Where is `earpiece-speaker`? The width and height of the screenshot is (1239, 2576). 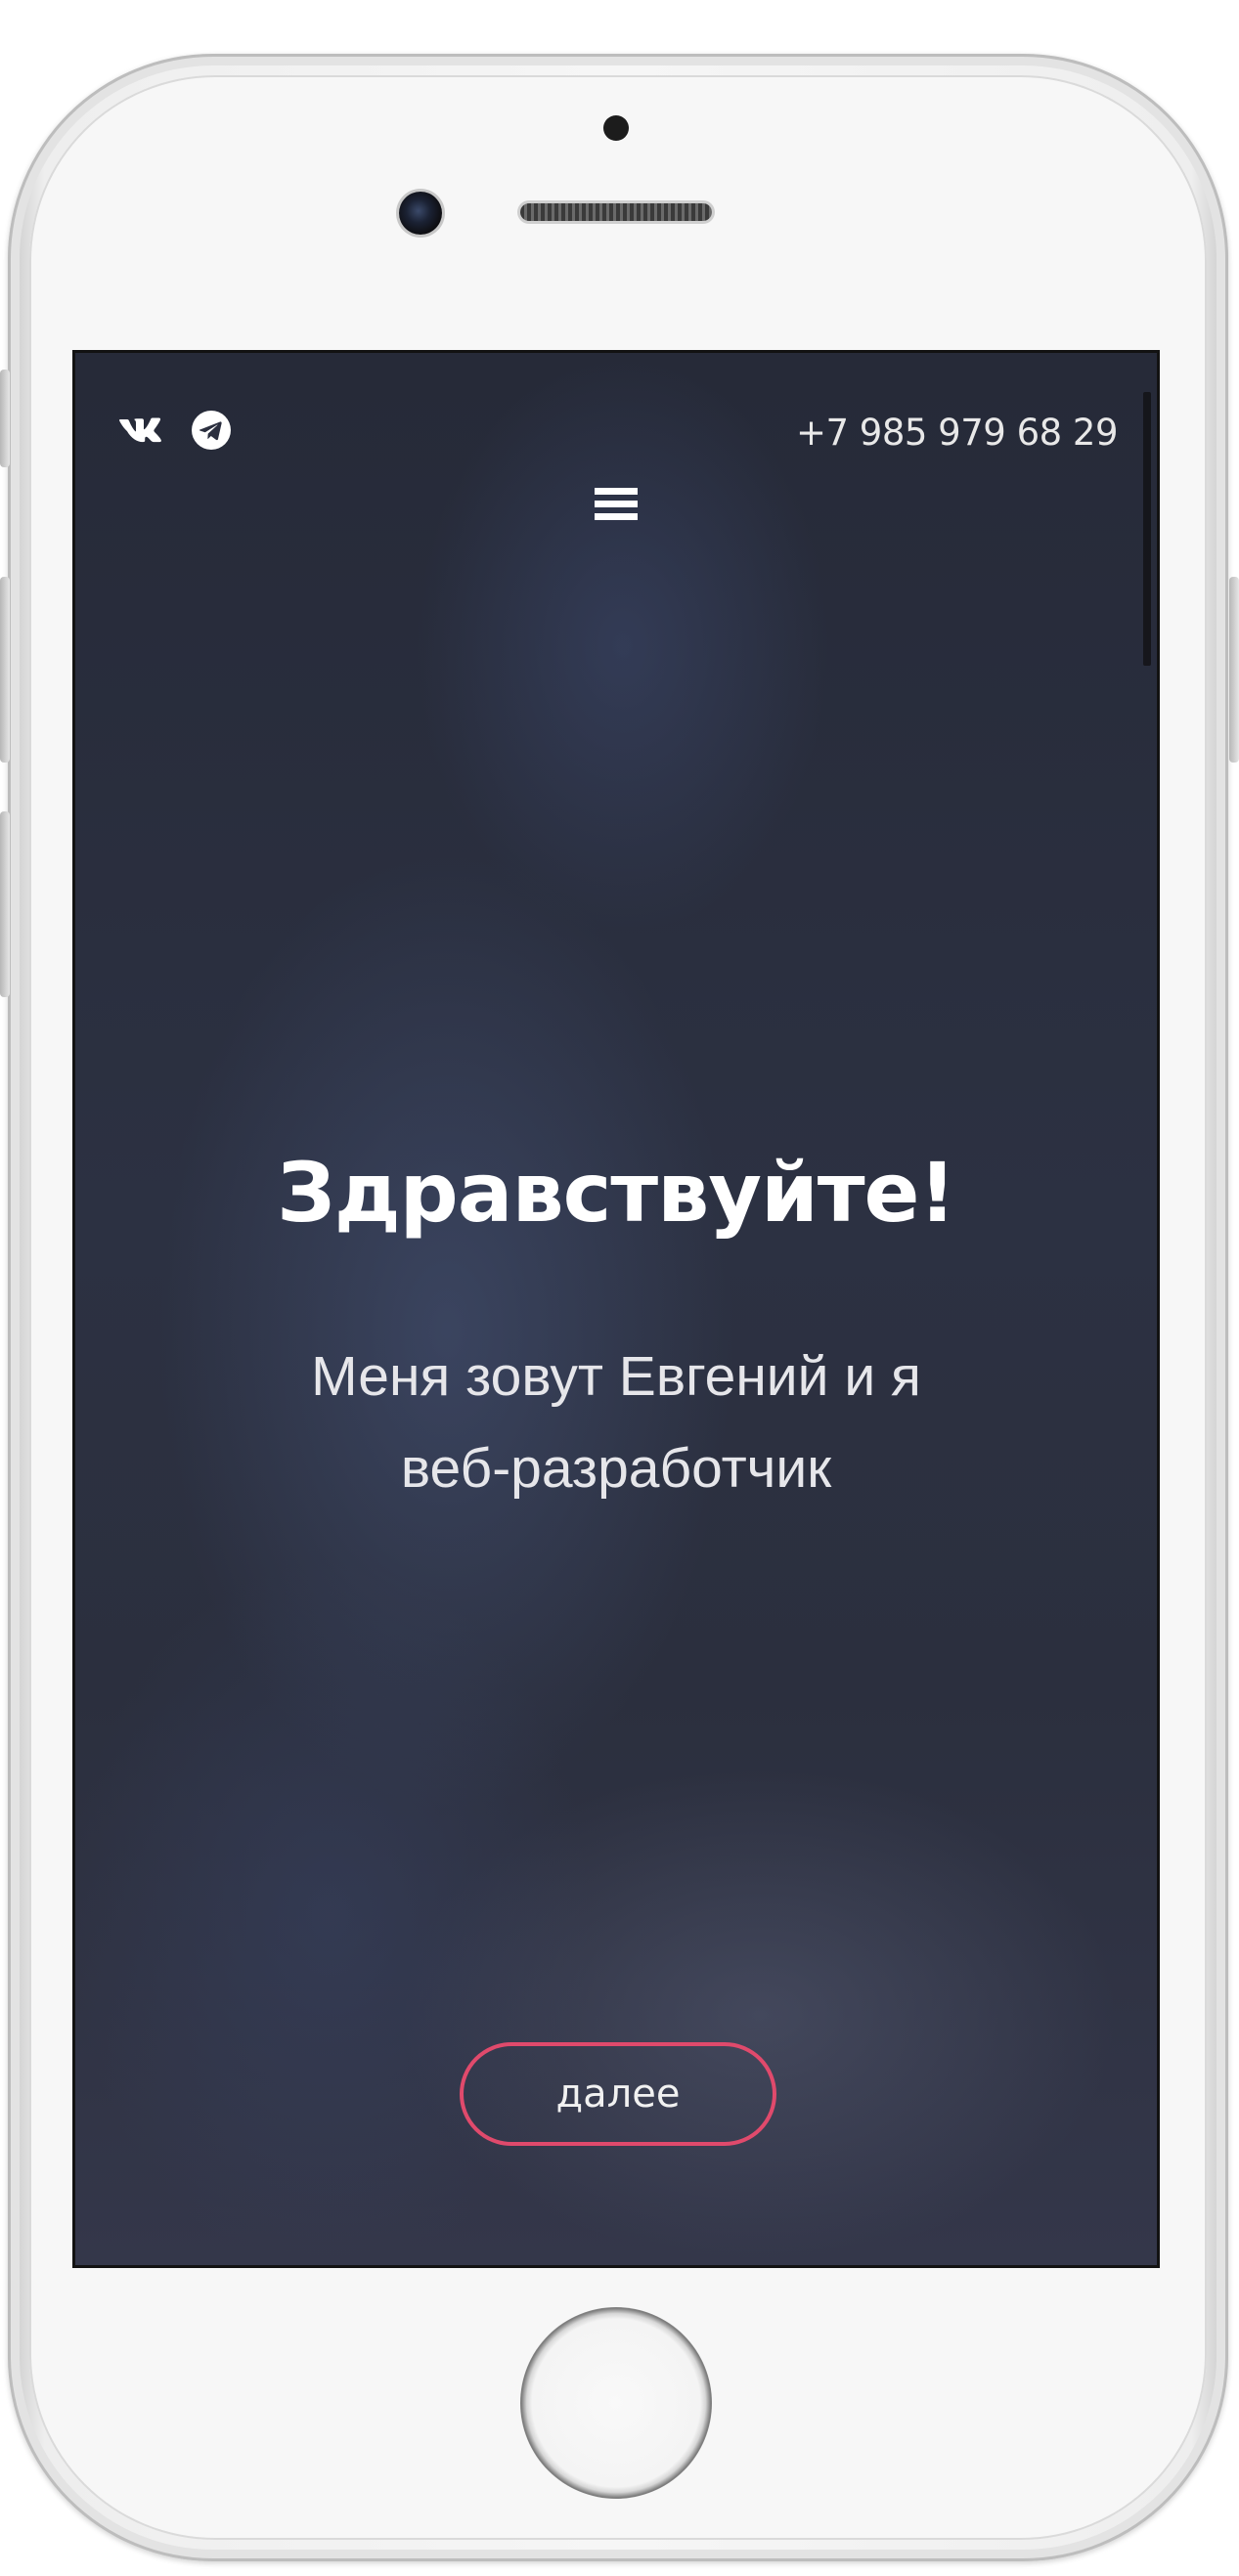
earpiece-speaker is located at coordinates (616, 212).